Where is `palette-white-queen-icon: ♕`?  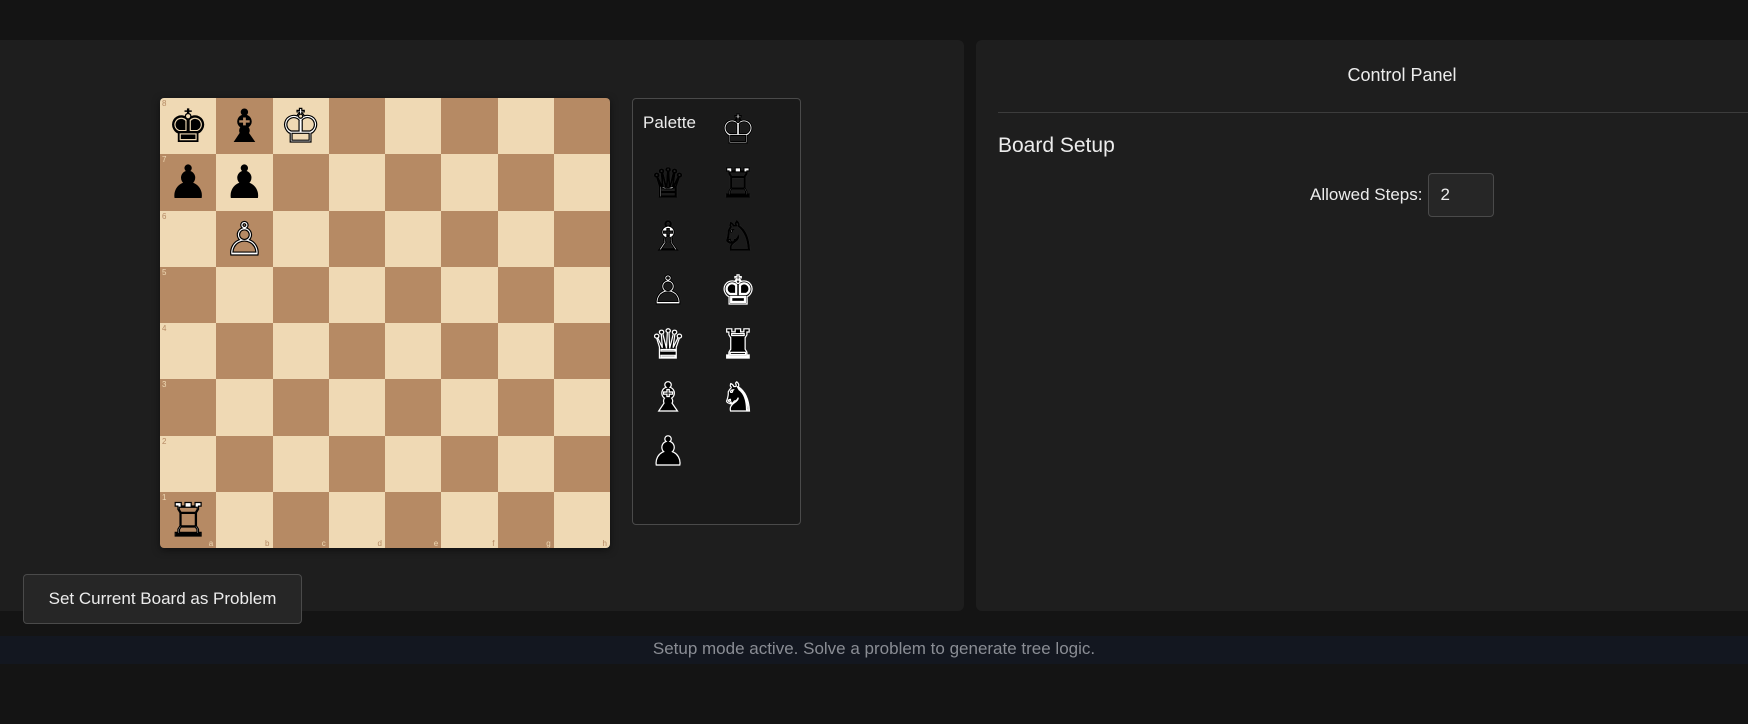 palette-white-queen-icon: ♕ is located at coordinates (668, 184).